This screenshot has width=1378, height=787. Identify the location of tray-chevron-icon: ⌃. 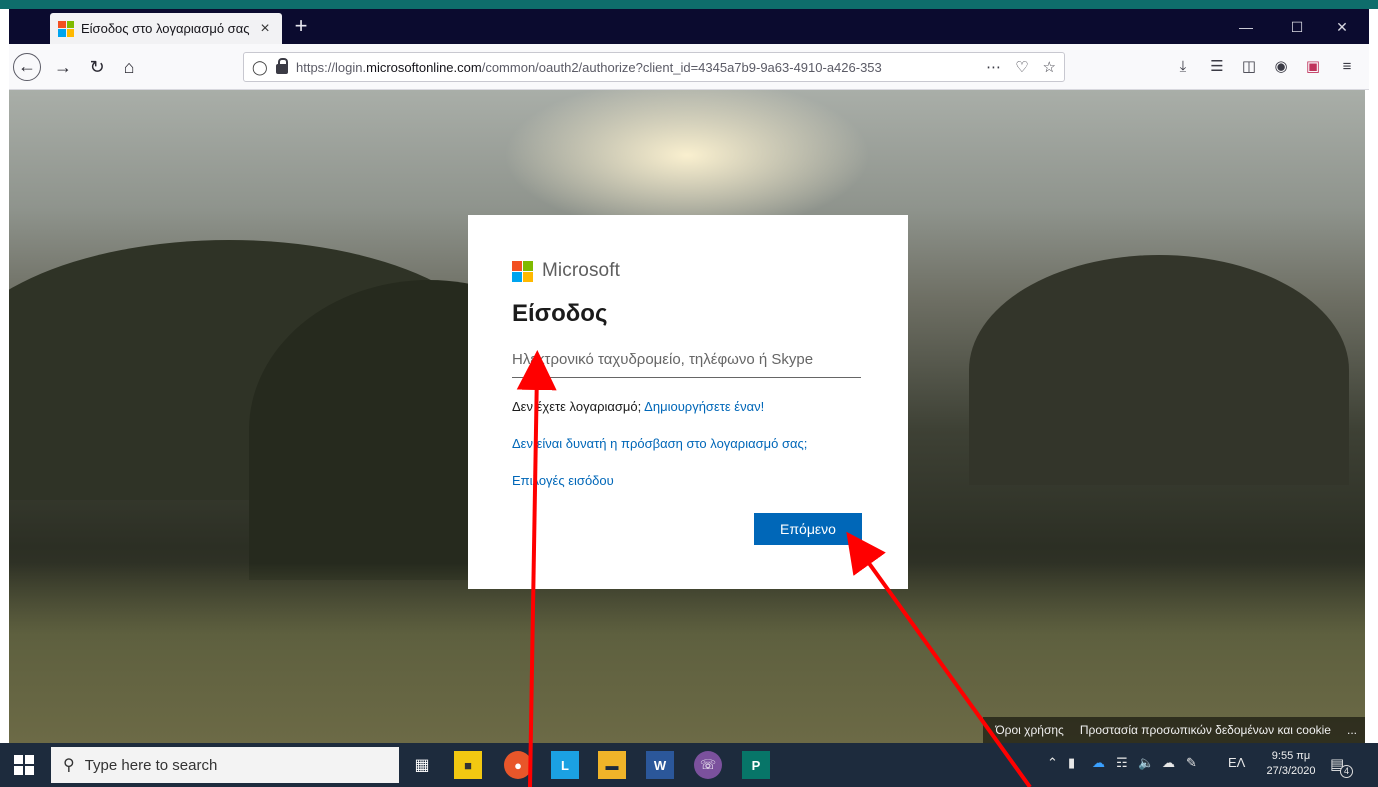
(1052, 763).